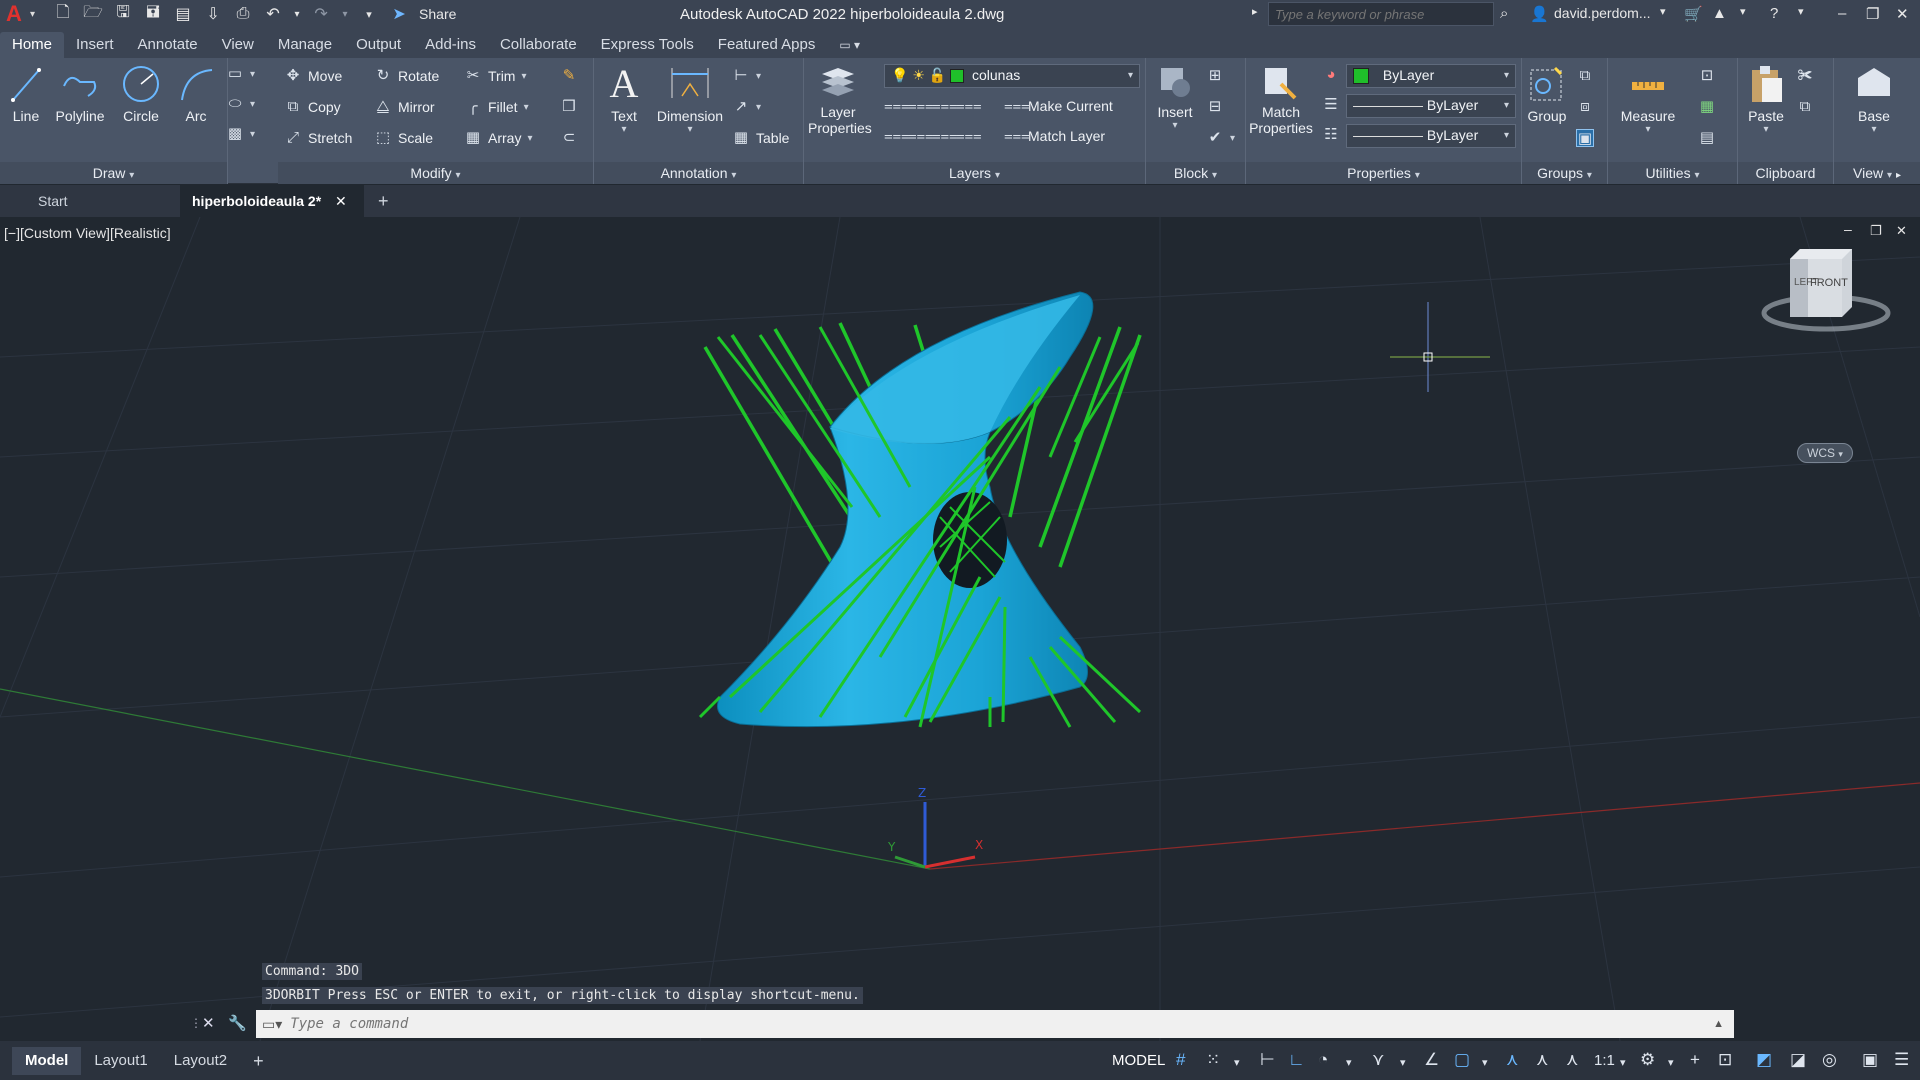  Describe the element at coordinates (1707, 107) in the screenshot. I see `select-all-button: ▦` at that location.